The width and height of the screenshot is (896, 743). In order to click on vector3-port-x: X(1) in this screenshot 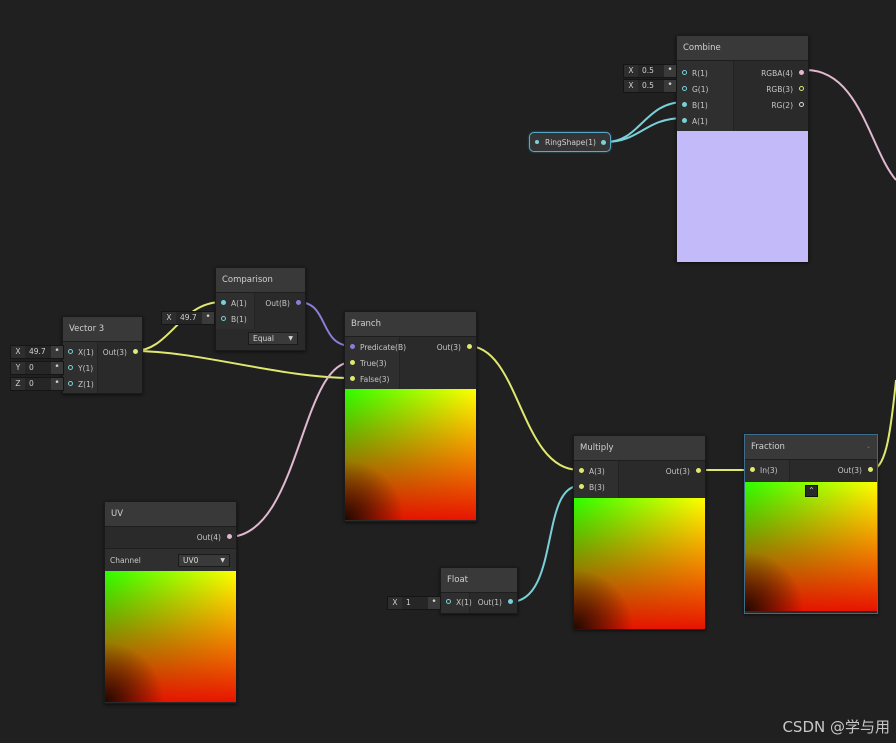, I will do `click(80, 353)`.